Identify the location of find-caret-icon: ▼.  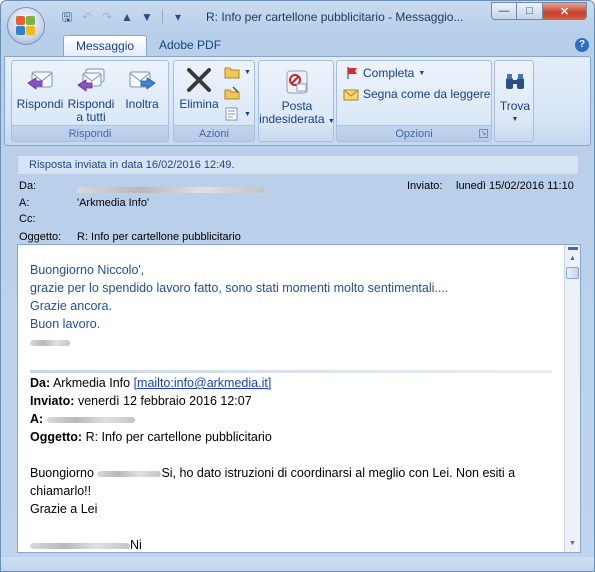
(515, 119).